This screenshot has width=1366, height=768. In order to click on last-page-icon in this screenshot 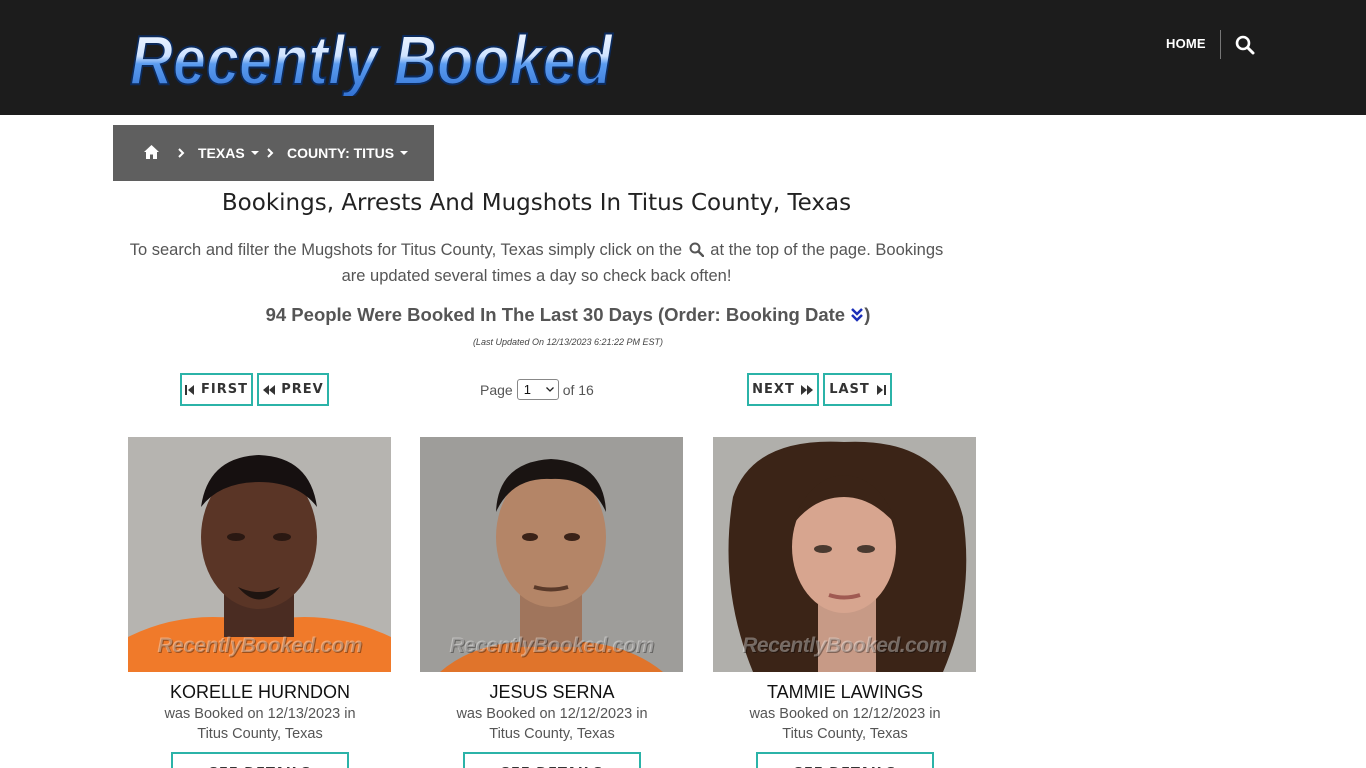, I will do `click(881, 390)`.